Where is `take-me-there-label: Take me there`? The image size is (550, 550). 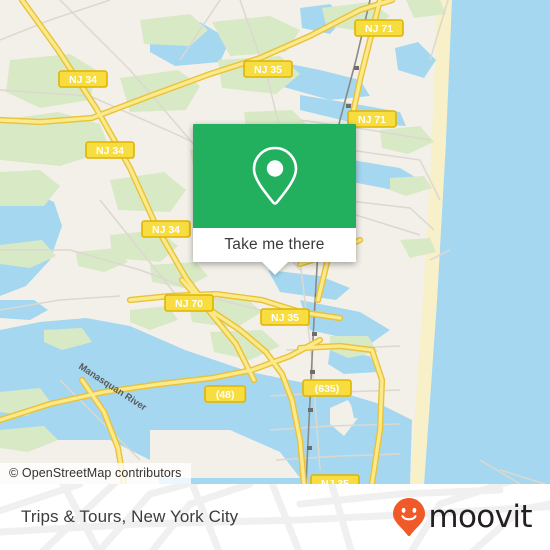 take-me-there-label: Take me there is located at coordinates (274, 244).